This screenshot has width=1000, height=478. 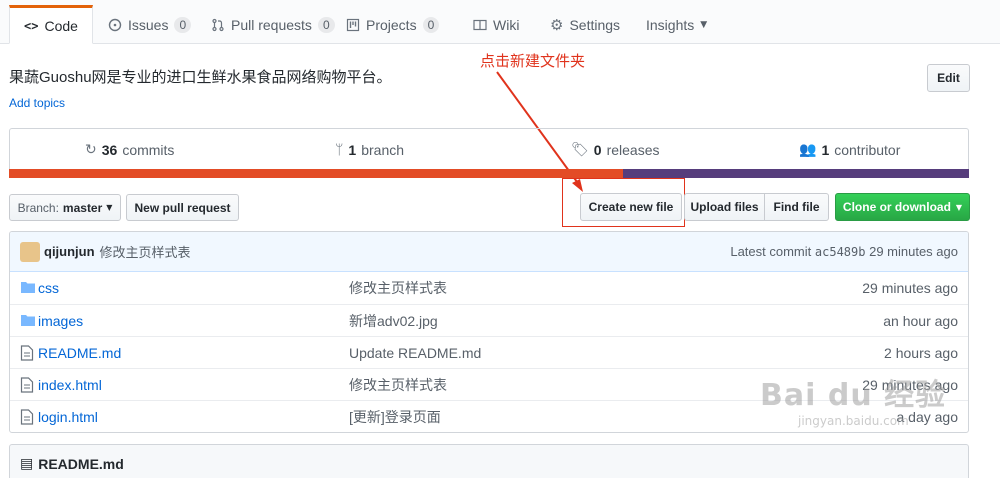 What do you see at coordinates (352, 150) in the screenshot?
I see `branch-count: 1` at bounding box center [352, 150].